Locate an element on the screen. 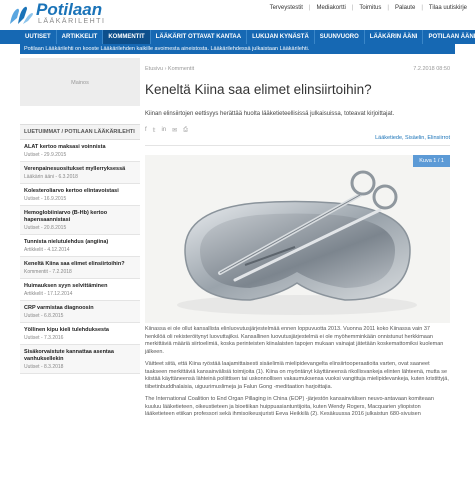  top-link-tilaa-uutiskirje: Tilaa uutiskirje is located at coordinates (448, 8).